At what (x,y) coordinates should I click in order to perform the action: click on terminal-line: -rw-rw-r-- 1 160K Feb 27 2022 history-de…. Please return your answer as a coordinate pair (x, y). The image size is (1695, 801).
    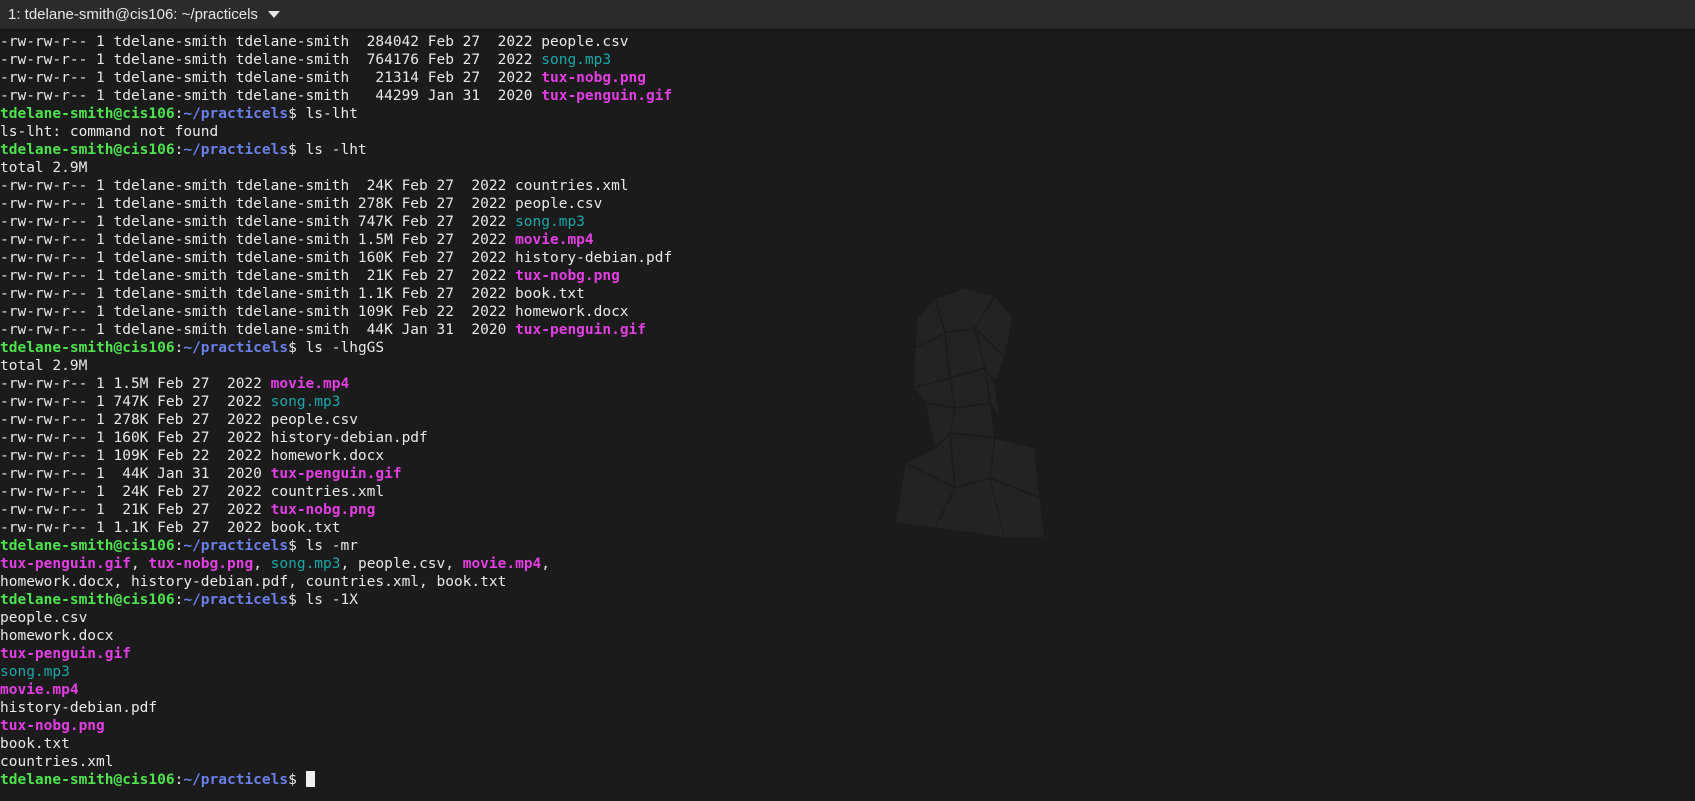
    Looking at the image, I should click on (336, 438).